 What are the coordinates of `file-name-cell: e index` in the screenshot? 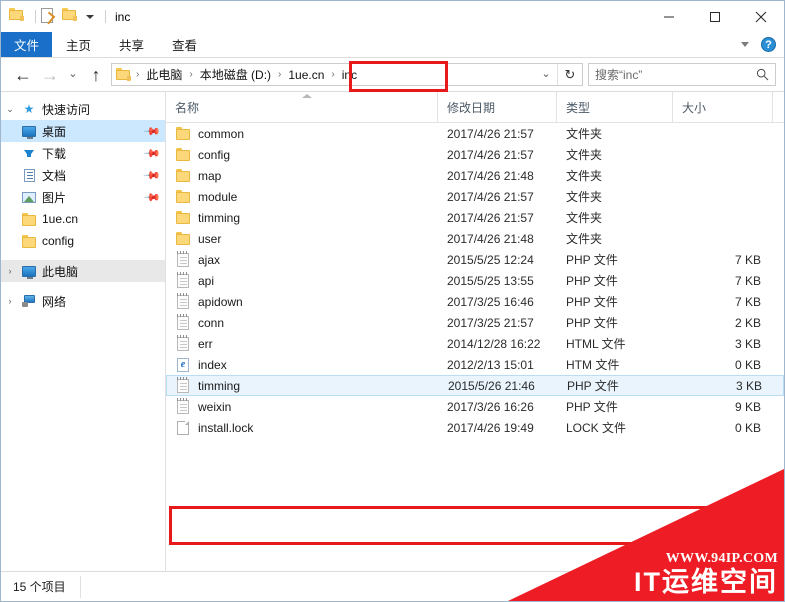 It's located at (302, 364).